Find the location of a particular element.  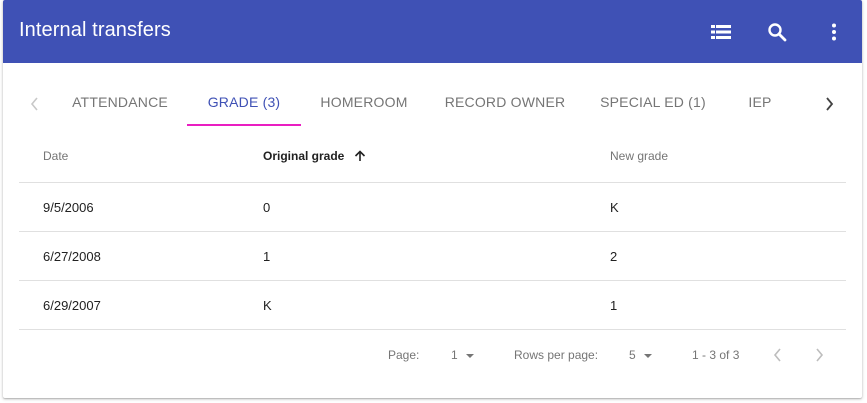

rows-per-page-select: 5 is located at coordinates (640, 355).